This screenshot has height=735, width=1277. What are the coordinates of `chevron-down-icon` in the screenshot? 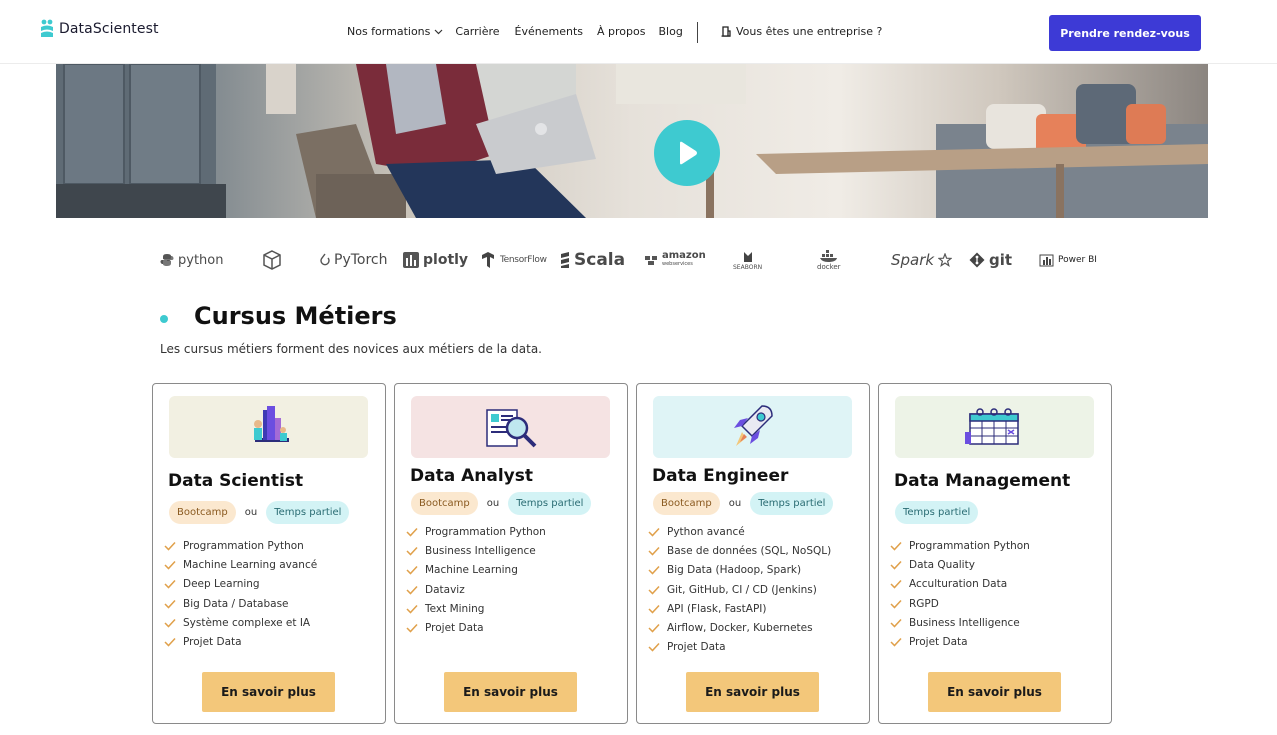 It's located at (438, 31).